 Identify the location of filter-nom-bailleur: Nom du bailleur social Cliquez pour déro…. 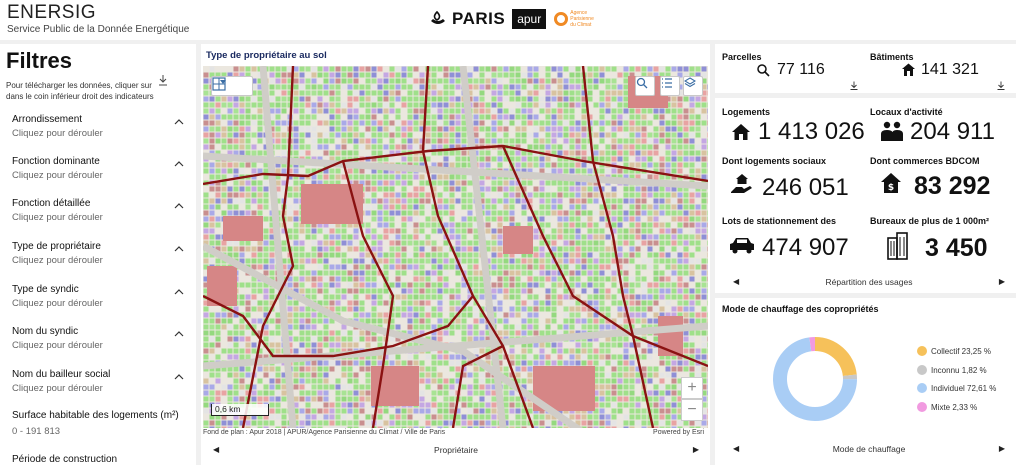
(100, 388).